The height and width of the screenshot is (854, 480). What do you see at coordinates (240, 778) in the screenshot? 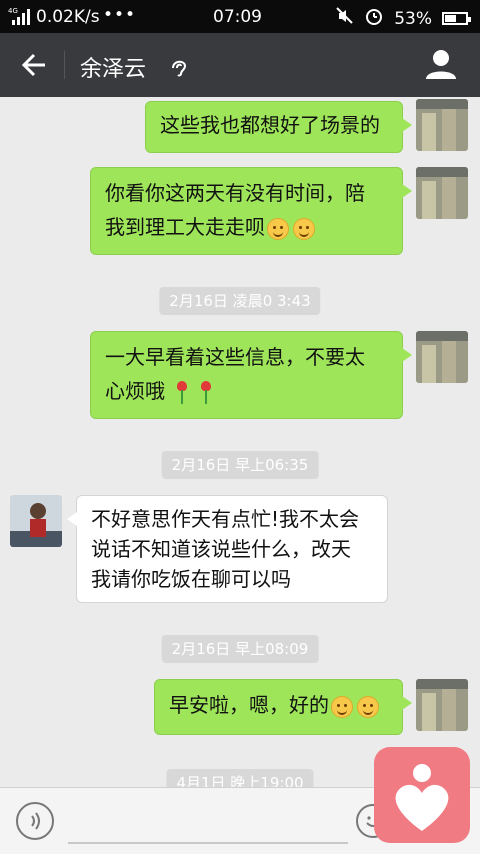
I see `timestamp: 4月1日 晚上19:00` at bounding box center [240, 778].